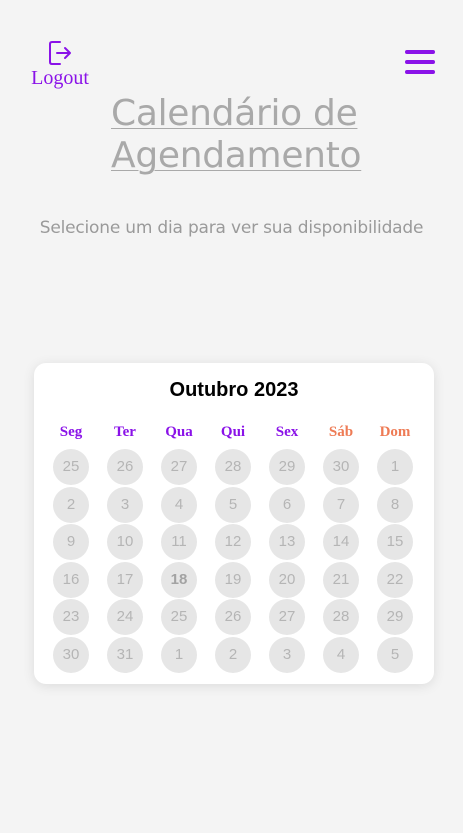 This screenshot has height=833, width=463. Describe the element at coordinates (341, 505) in the screenshot. I see `calendar-day: 7` at that location.